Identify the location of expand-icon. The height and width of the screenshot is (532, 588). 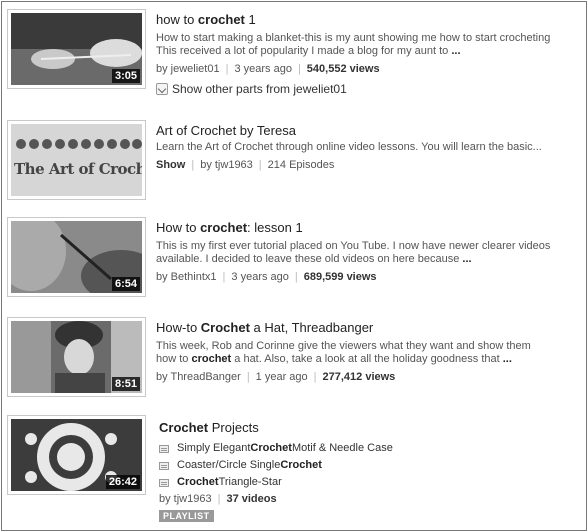
(162, 89).